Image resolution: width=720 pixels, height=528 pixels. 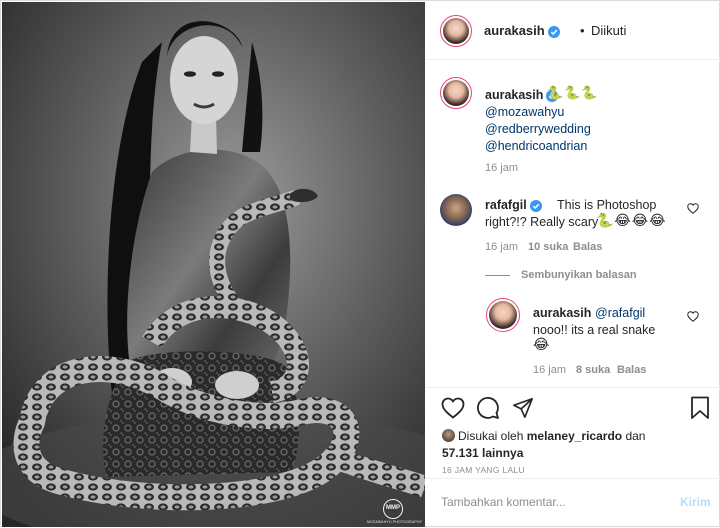 I want to click on likes-count: 57.131 lainnya, so click(x=482, y=453).